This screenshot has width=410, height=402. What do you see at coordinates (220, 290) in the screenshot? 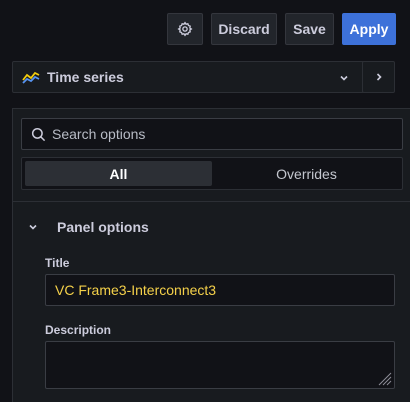
I see `title-input` at bounding box center [220, 290].